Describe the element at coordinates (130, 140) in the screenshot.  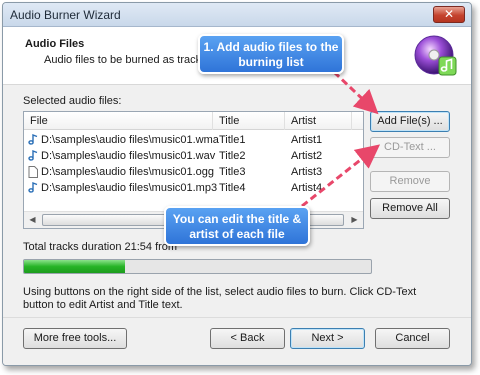
I see `file-path: D:\samples\audio files\music01.wma` at that location.